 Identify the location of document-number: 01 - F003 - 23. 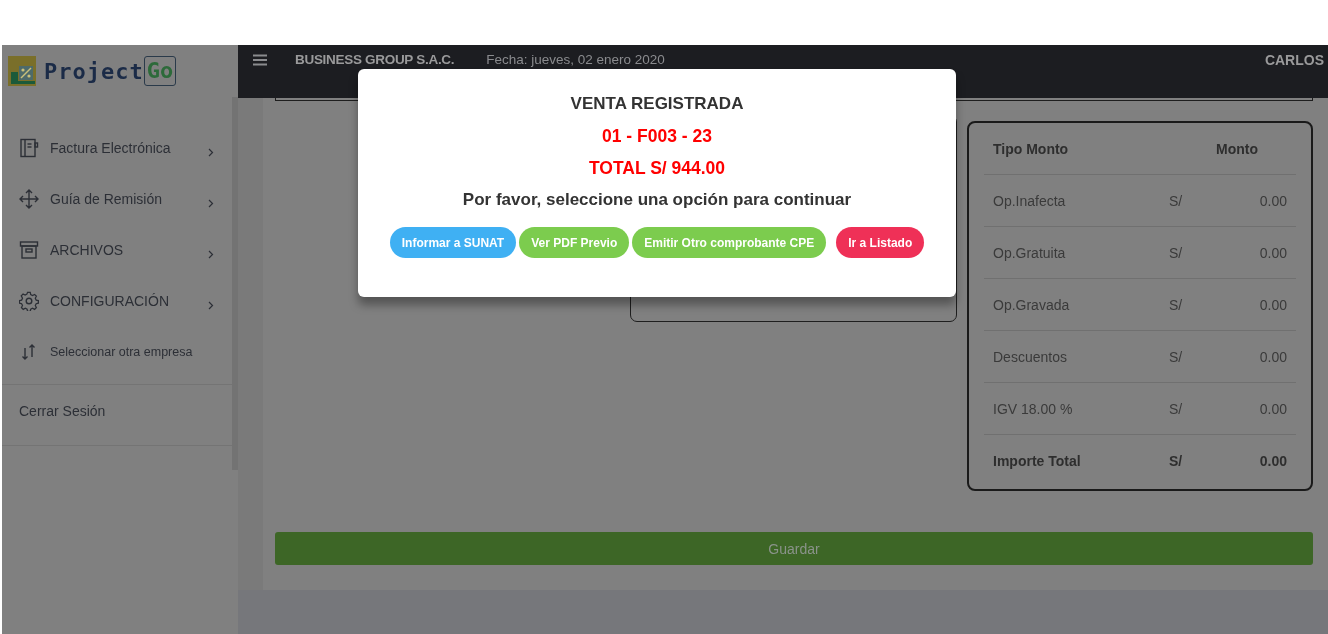
(657, 136).